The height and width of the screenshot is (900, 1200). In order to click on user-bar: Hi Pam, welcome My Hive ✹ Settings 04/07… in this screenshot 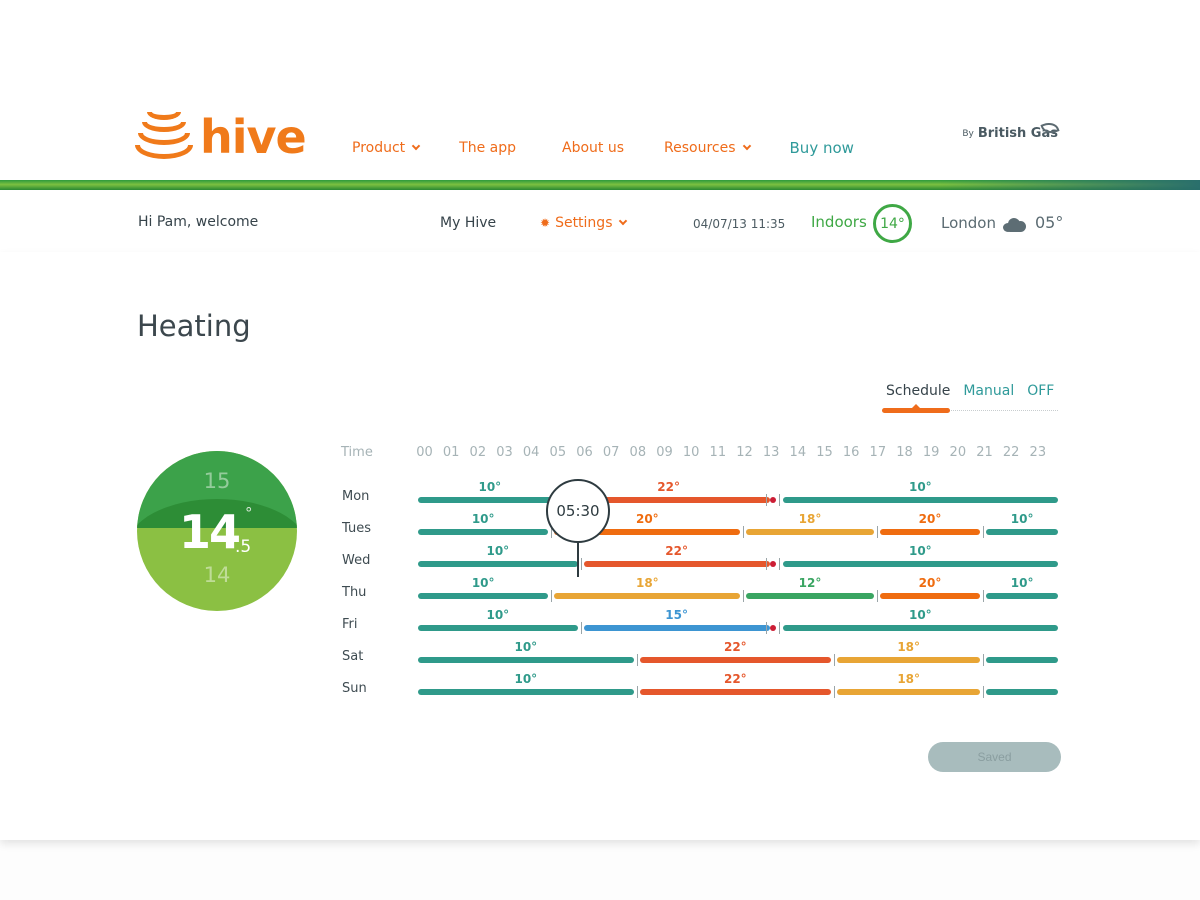, I will do `click(600, 221)`.